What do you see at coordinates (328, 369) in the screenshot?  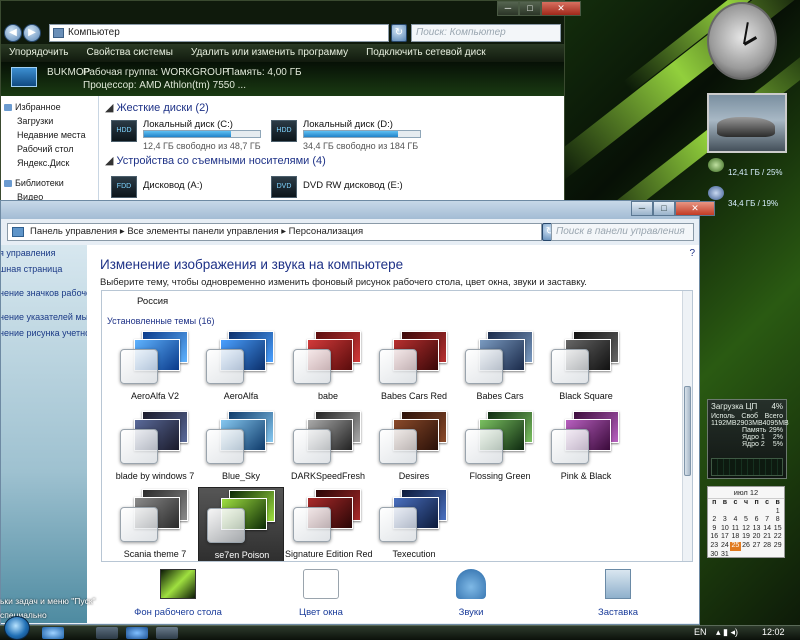 I see `theme-item: babe` at bounding box center [328, 369].